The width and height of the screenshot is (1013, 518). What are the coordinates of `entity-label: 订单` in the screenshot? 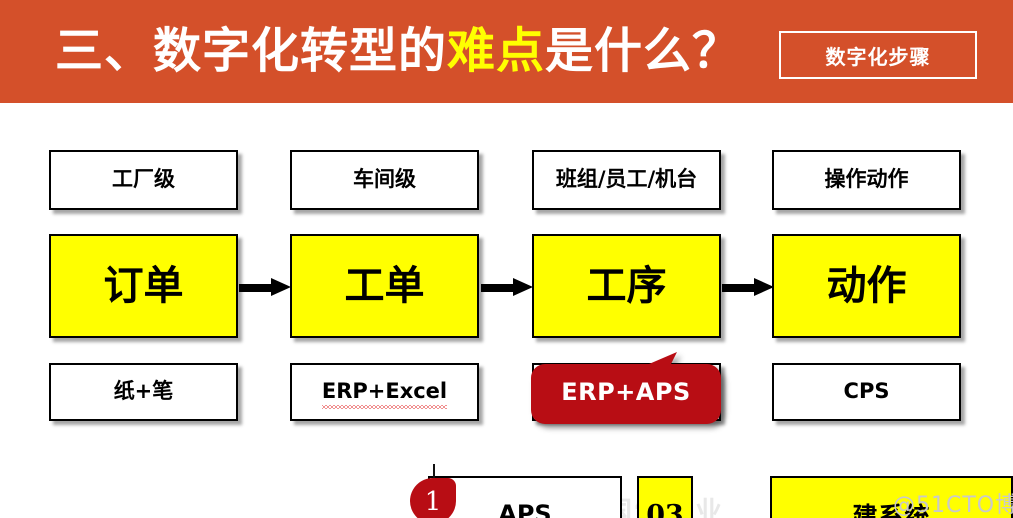 It's located at (143, 286).